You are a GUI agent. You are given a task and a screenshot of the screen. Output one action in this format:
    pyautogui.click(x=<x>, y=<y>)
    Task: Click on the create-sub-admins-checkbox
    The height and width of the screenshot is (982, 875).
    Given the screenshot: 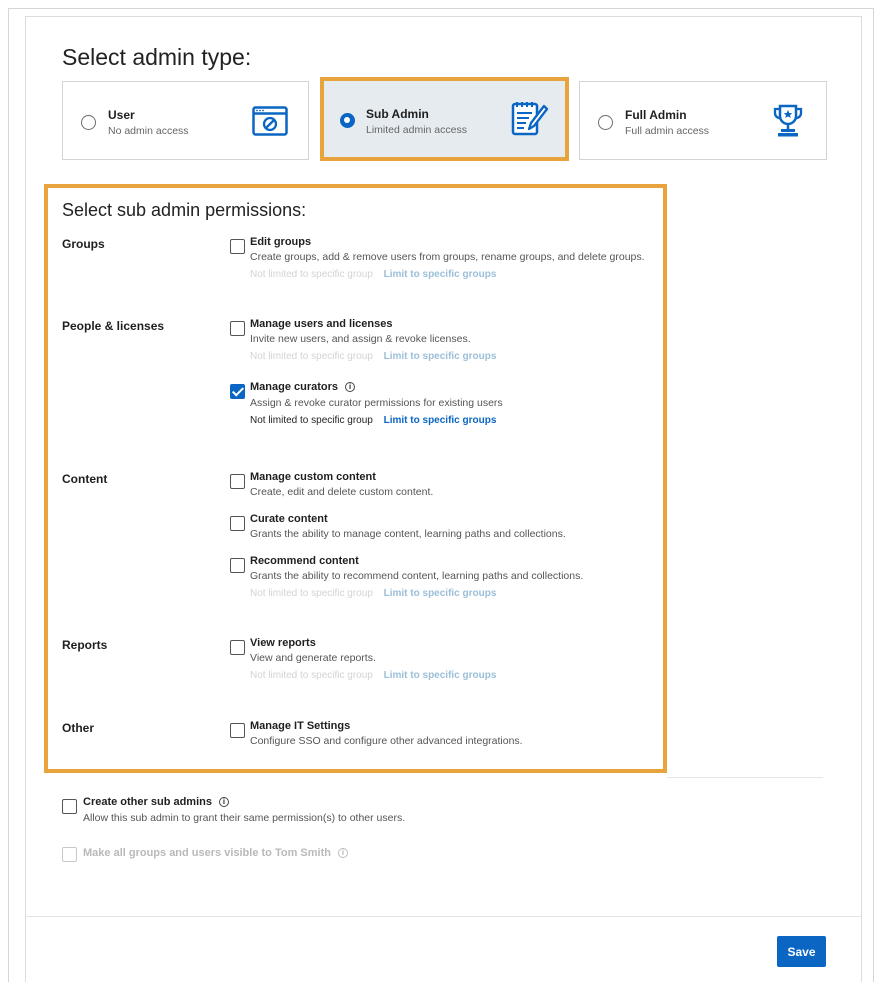 What is the action you would take?
    pyautogui.click(x=69, y=806)
    